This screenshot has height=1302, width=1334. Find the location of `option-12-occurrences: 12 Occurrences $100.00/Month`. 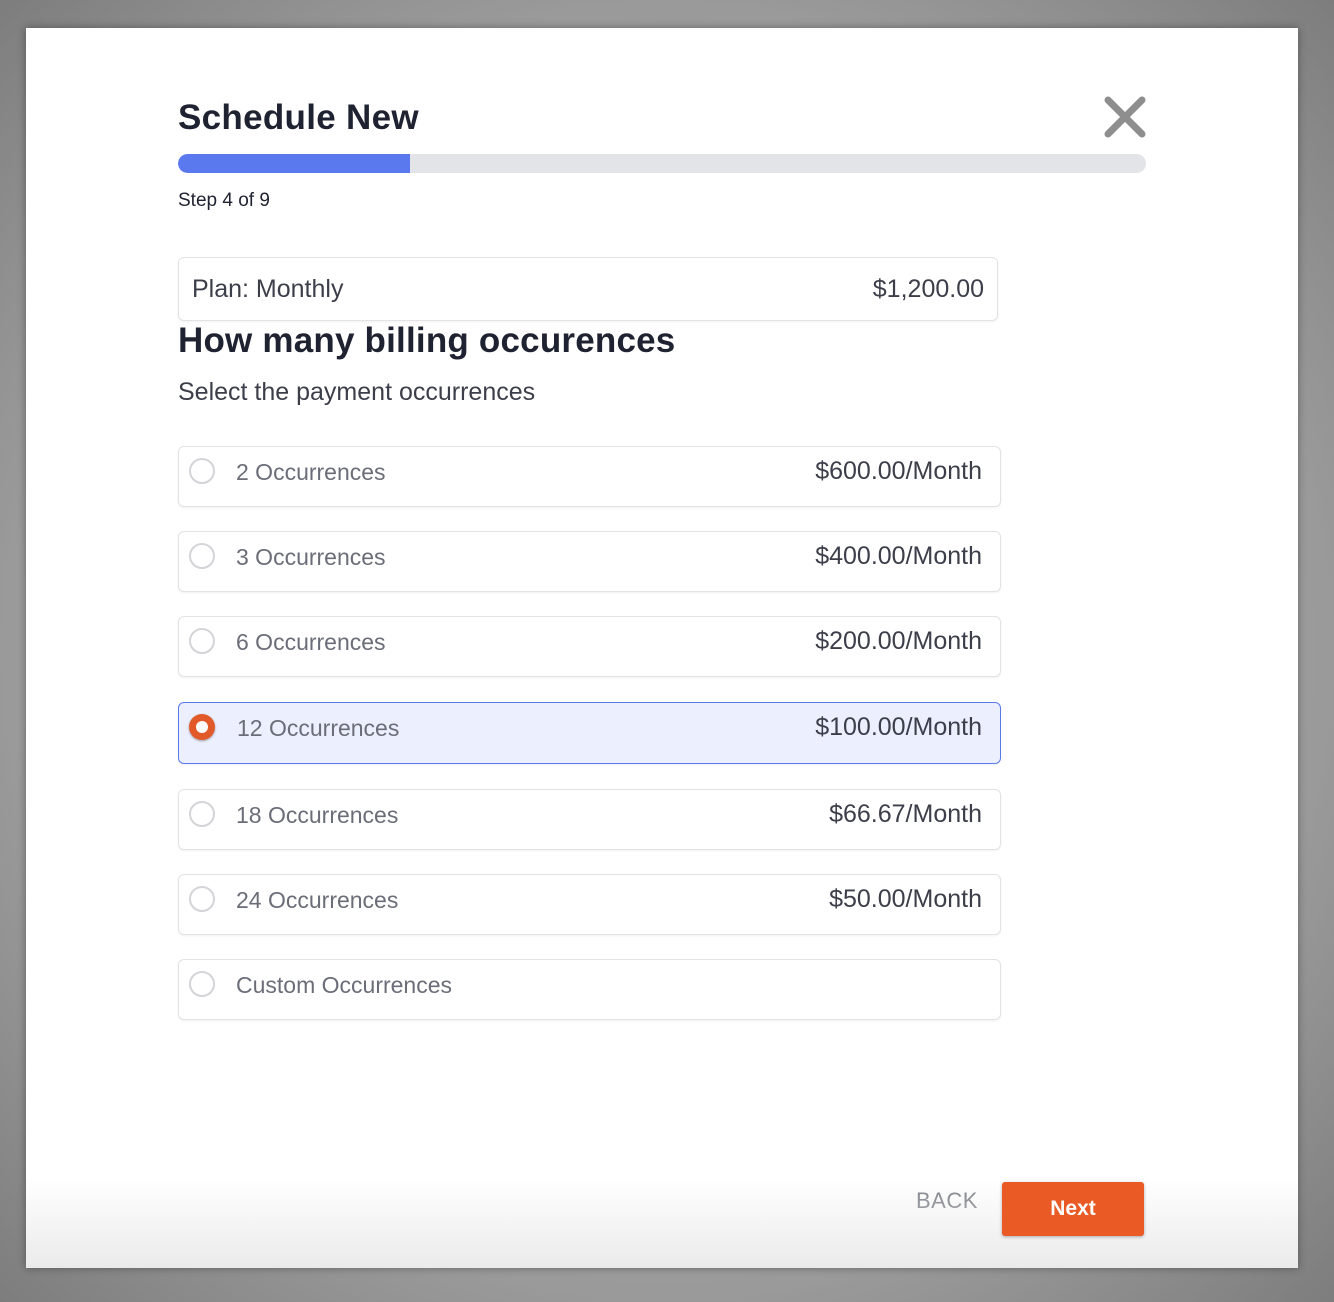

option-12-occurrences: 12 Occurrences $100.00/Month is located at coordinates (589, 733).